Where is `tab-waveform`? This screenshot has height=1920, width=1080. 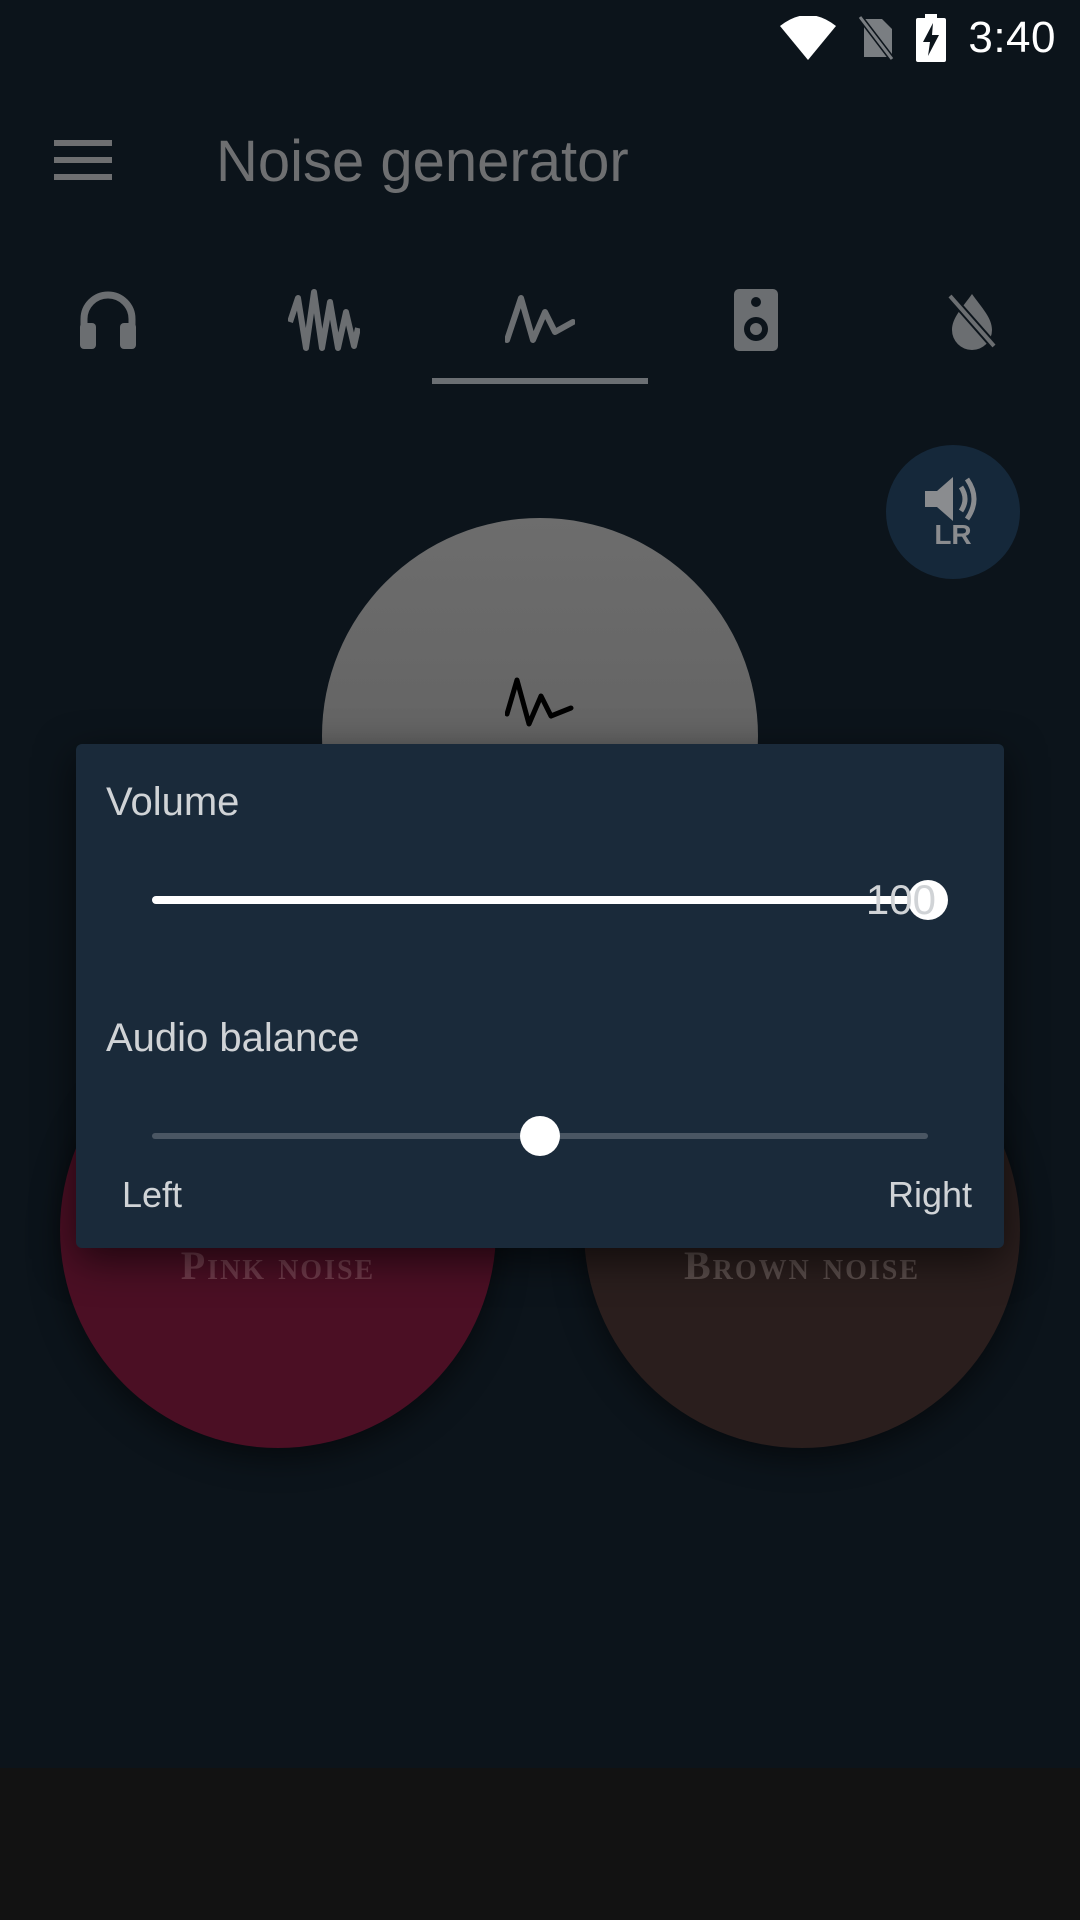
tab-waveform is located at coordinates (324, 320).